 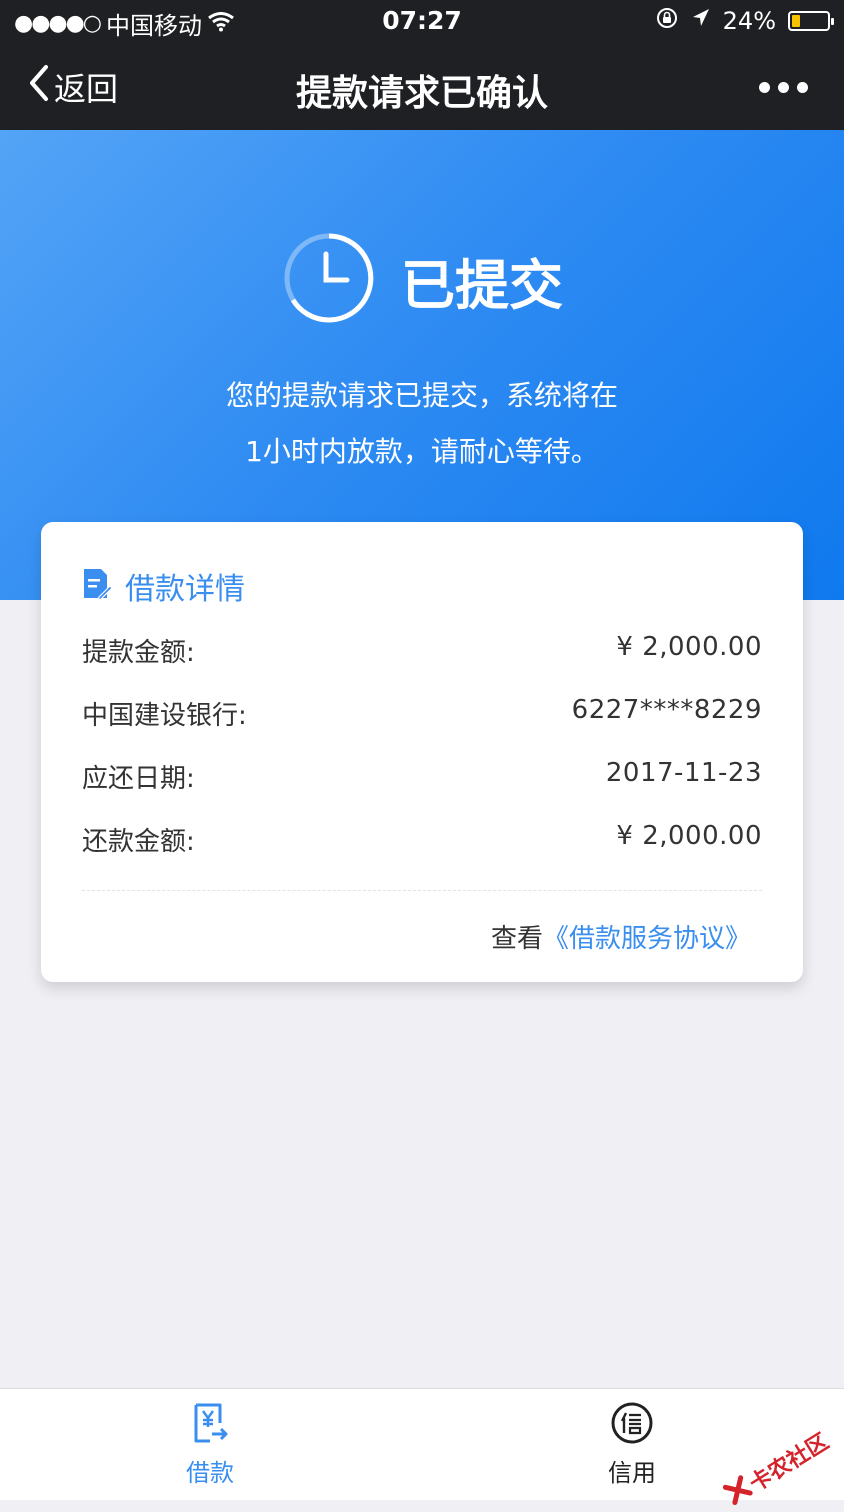 What do you see at coordinates (422, 451) in the screenshot?
I see `status-description-line: 1小时内放款，请耐心等待。` at bounding box center [422, 451].